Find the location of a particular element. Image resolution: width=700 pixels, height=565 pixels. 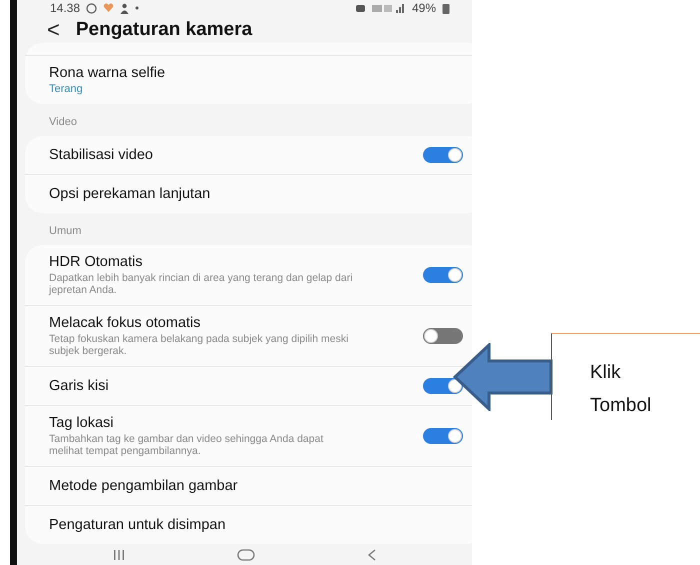

setting-description: Tetap fokuskan kamera belakang pada subjek yang dipilih meski subjek bergerak. is located at coordinates (199, 345).